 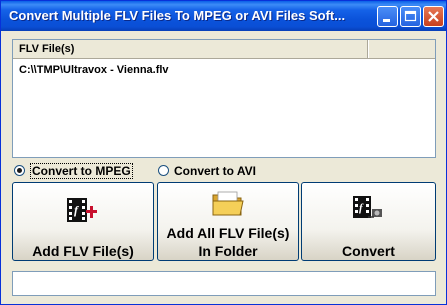 I want to click on maximize-button, so click(x=410, y=16).